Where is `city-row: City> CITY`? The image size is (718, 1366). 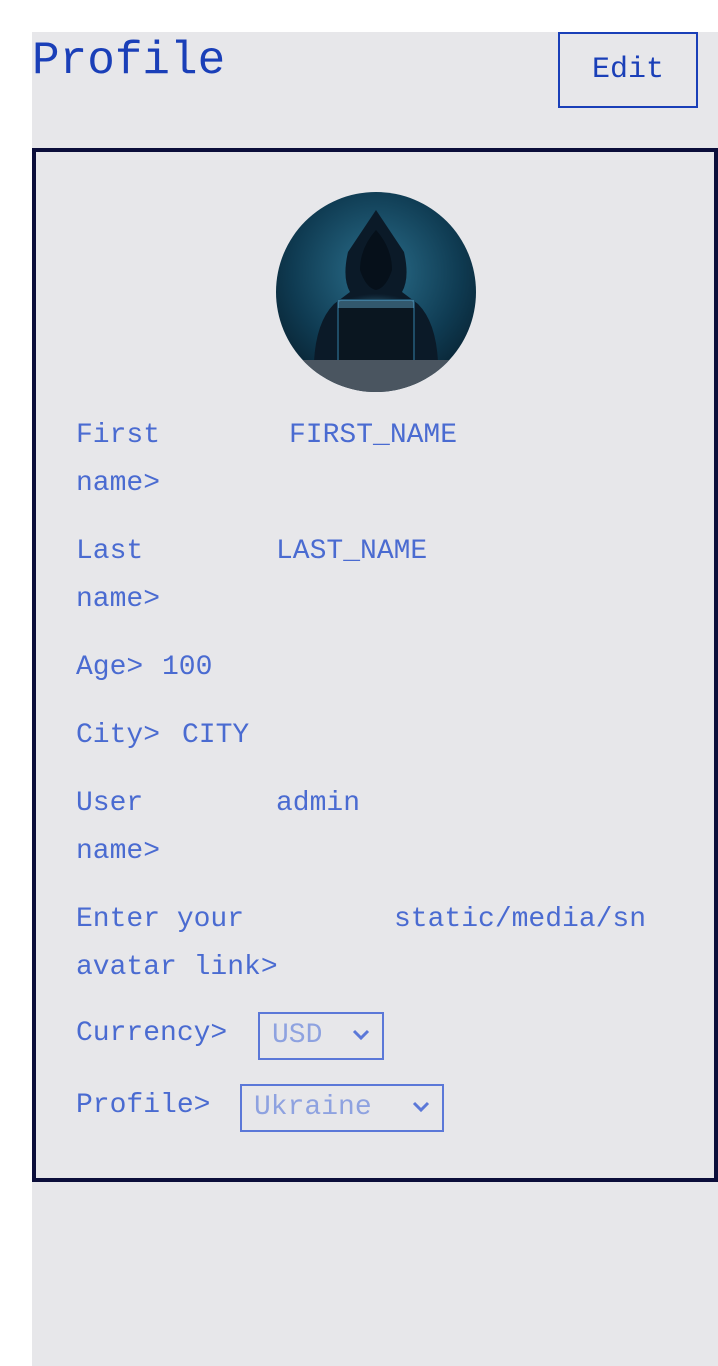
city-row: City> CITY is located at coordinates (376, 736).